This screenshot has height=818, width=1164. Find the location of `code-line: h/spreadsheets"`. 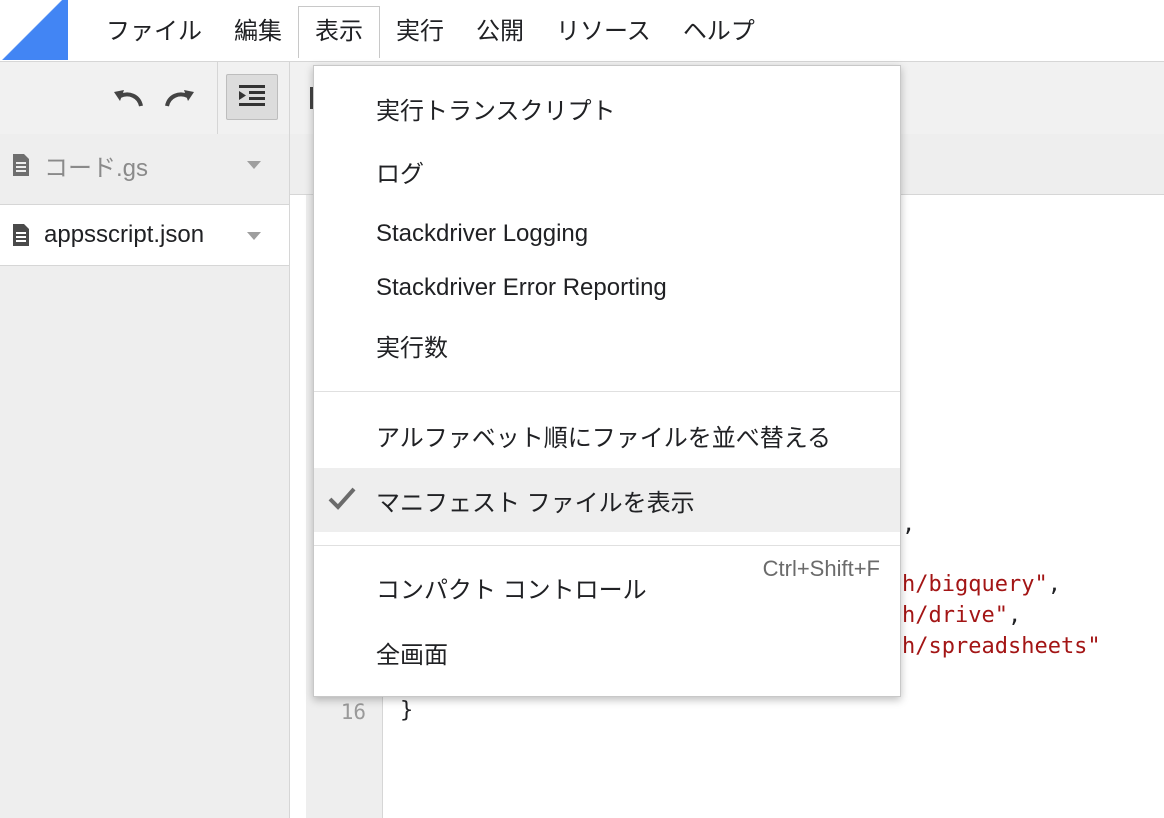

code-line: h/spreadsheets" is located at coordinates (1001, 646).